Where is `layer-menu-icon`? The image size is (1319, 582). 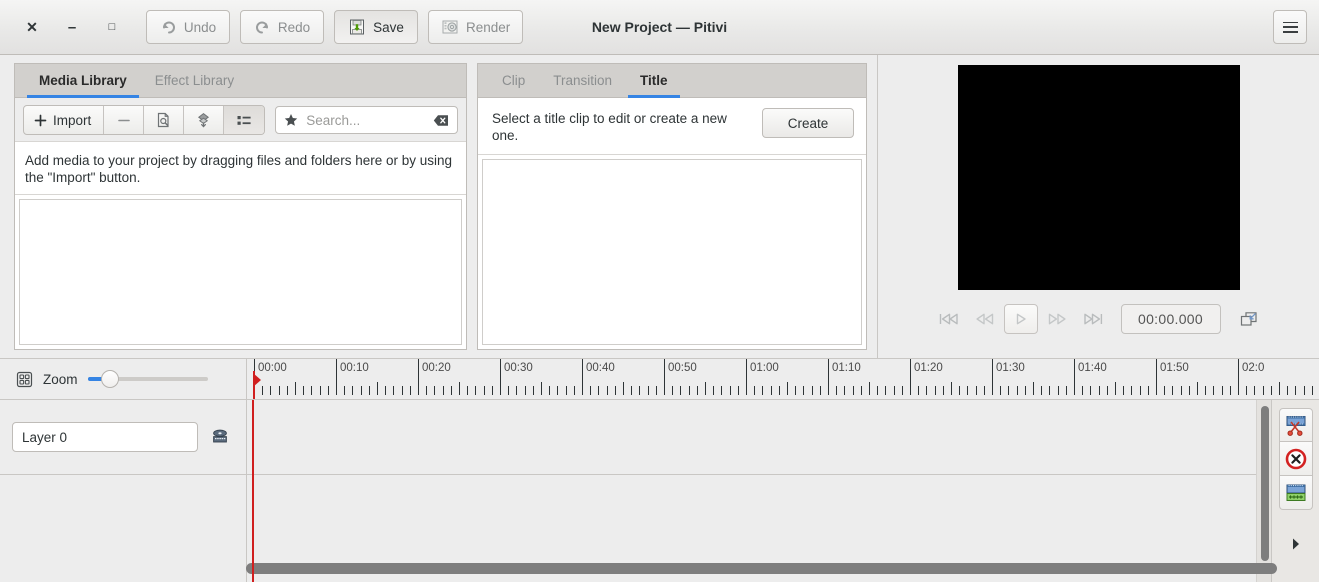
layer-menu-icon is located at coordinates (220, 437).